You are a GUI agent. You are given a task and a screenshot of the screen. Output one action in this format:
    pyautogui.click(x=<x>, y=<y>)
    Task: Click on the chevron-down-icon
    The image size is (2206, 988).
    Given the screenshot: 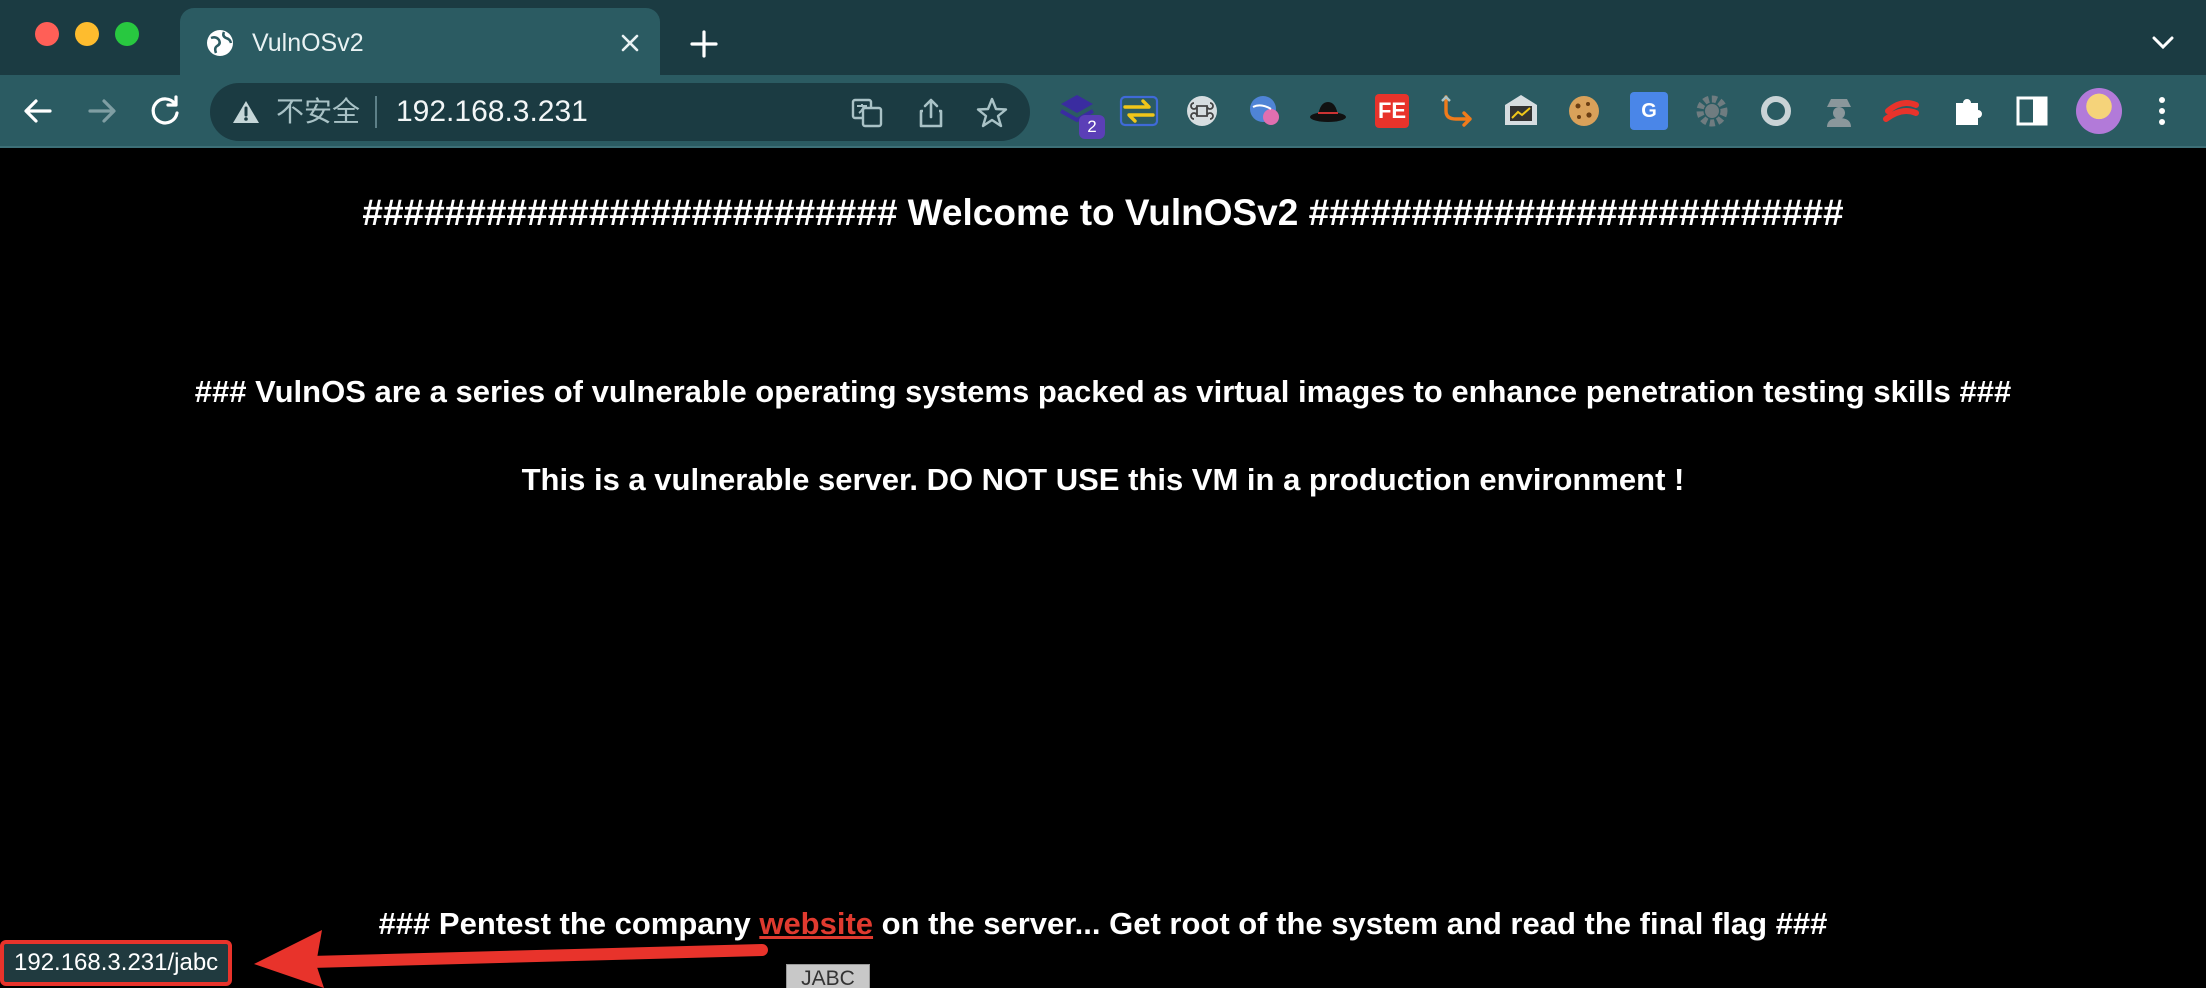 What is the action you would take?
    pyautogui.click(x=2163, y=43)
    